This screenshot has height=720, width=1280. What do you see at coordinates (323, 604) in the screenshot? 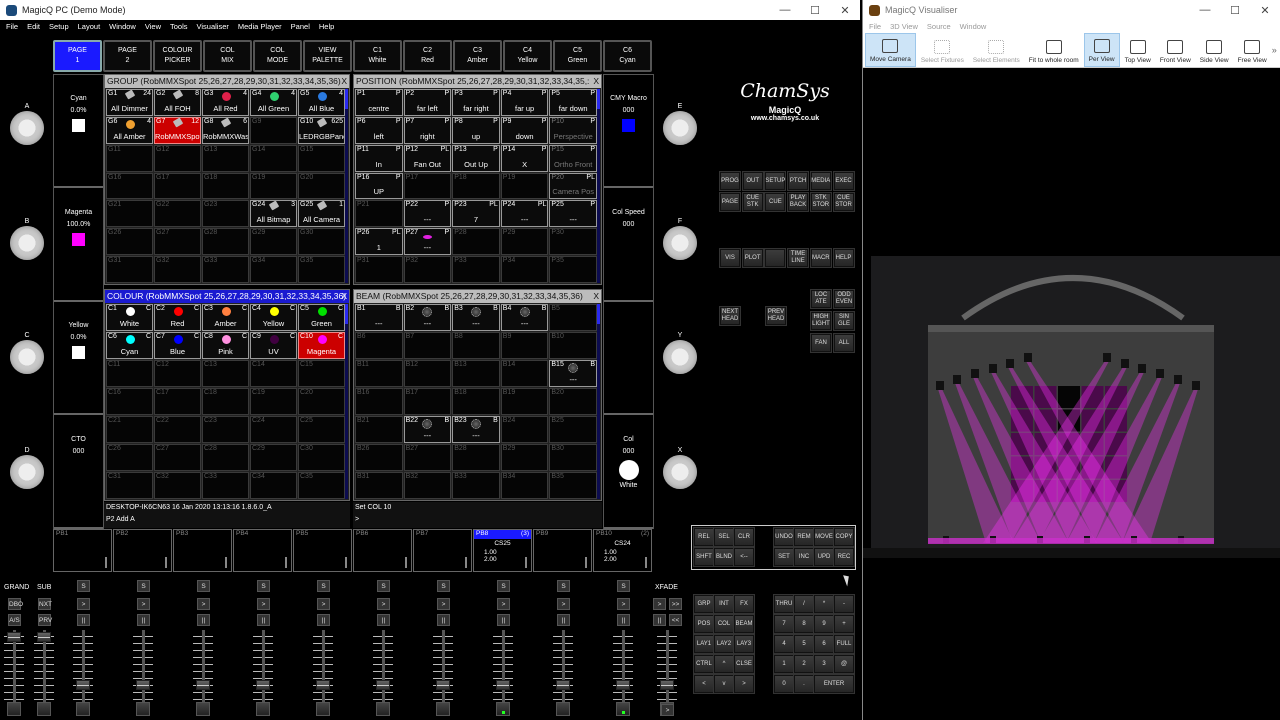
I see `pb5-go-button: >` at bounding box center [323, 604].